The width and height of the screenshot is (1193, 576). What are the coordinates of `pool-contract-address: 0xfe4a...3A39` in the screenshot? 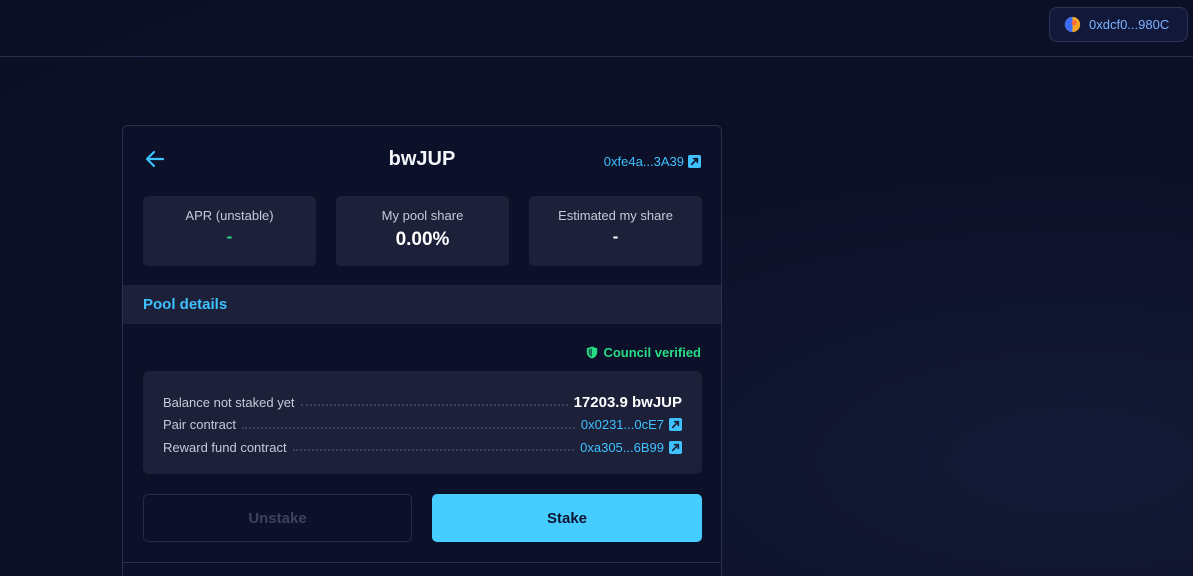 It's located at (643, 161).